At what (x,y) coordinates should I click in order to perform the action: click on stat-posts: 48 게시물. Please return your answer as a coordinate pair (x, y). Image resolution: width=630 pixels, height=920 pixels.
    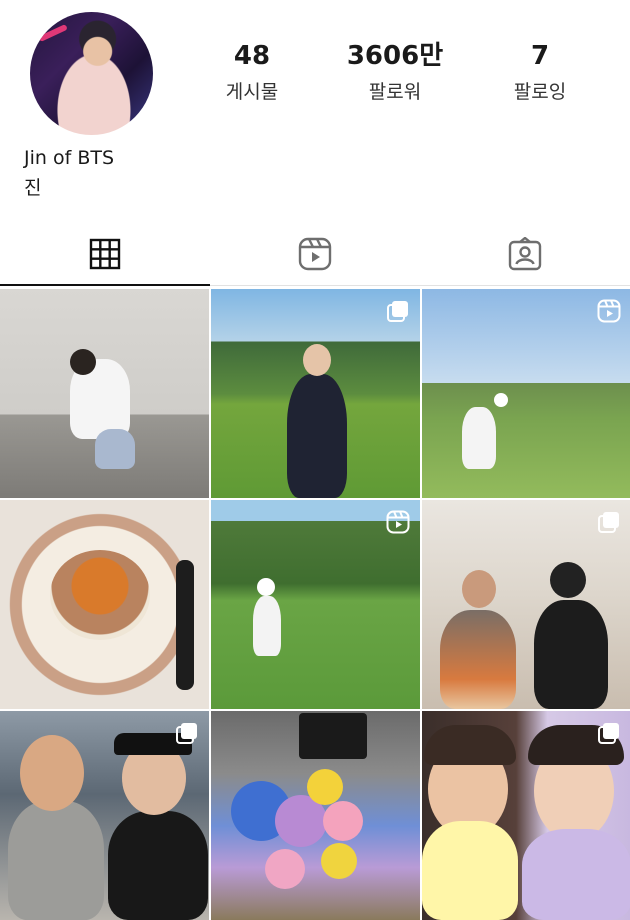
    Looking at the image, I should click on (252, 73).